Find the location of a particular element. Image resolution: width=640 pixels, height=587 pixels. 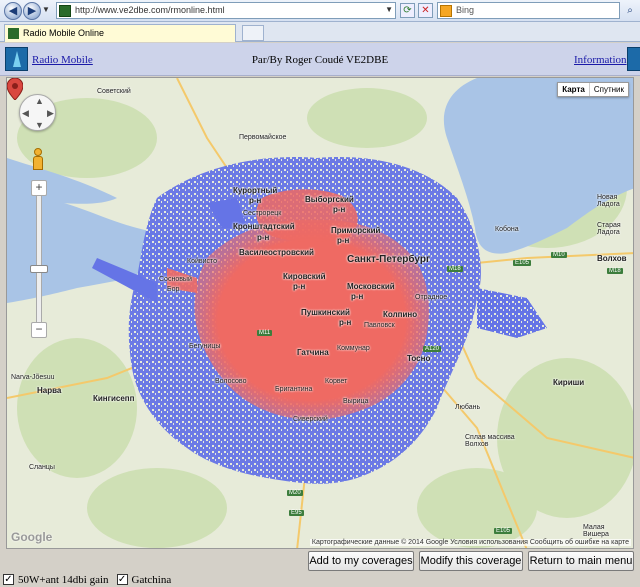

label-siverskiy: Сиверский is located at coordinates (310, 419).